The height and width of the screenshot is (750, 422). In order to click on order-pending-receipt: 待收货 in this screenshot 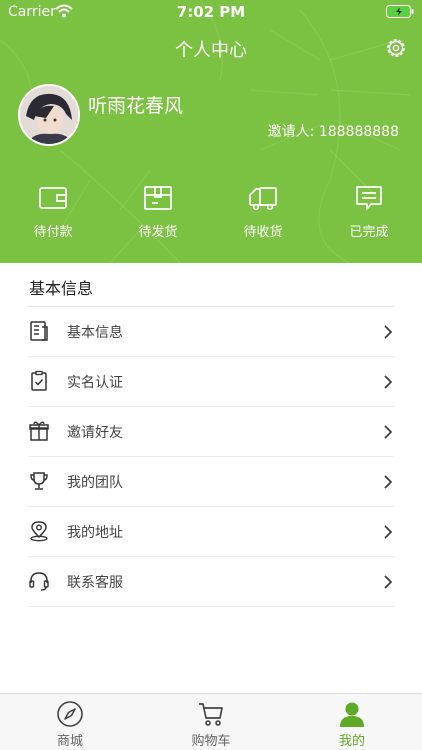, I will do `click(263, 213)`.